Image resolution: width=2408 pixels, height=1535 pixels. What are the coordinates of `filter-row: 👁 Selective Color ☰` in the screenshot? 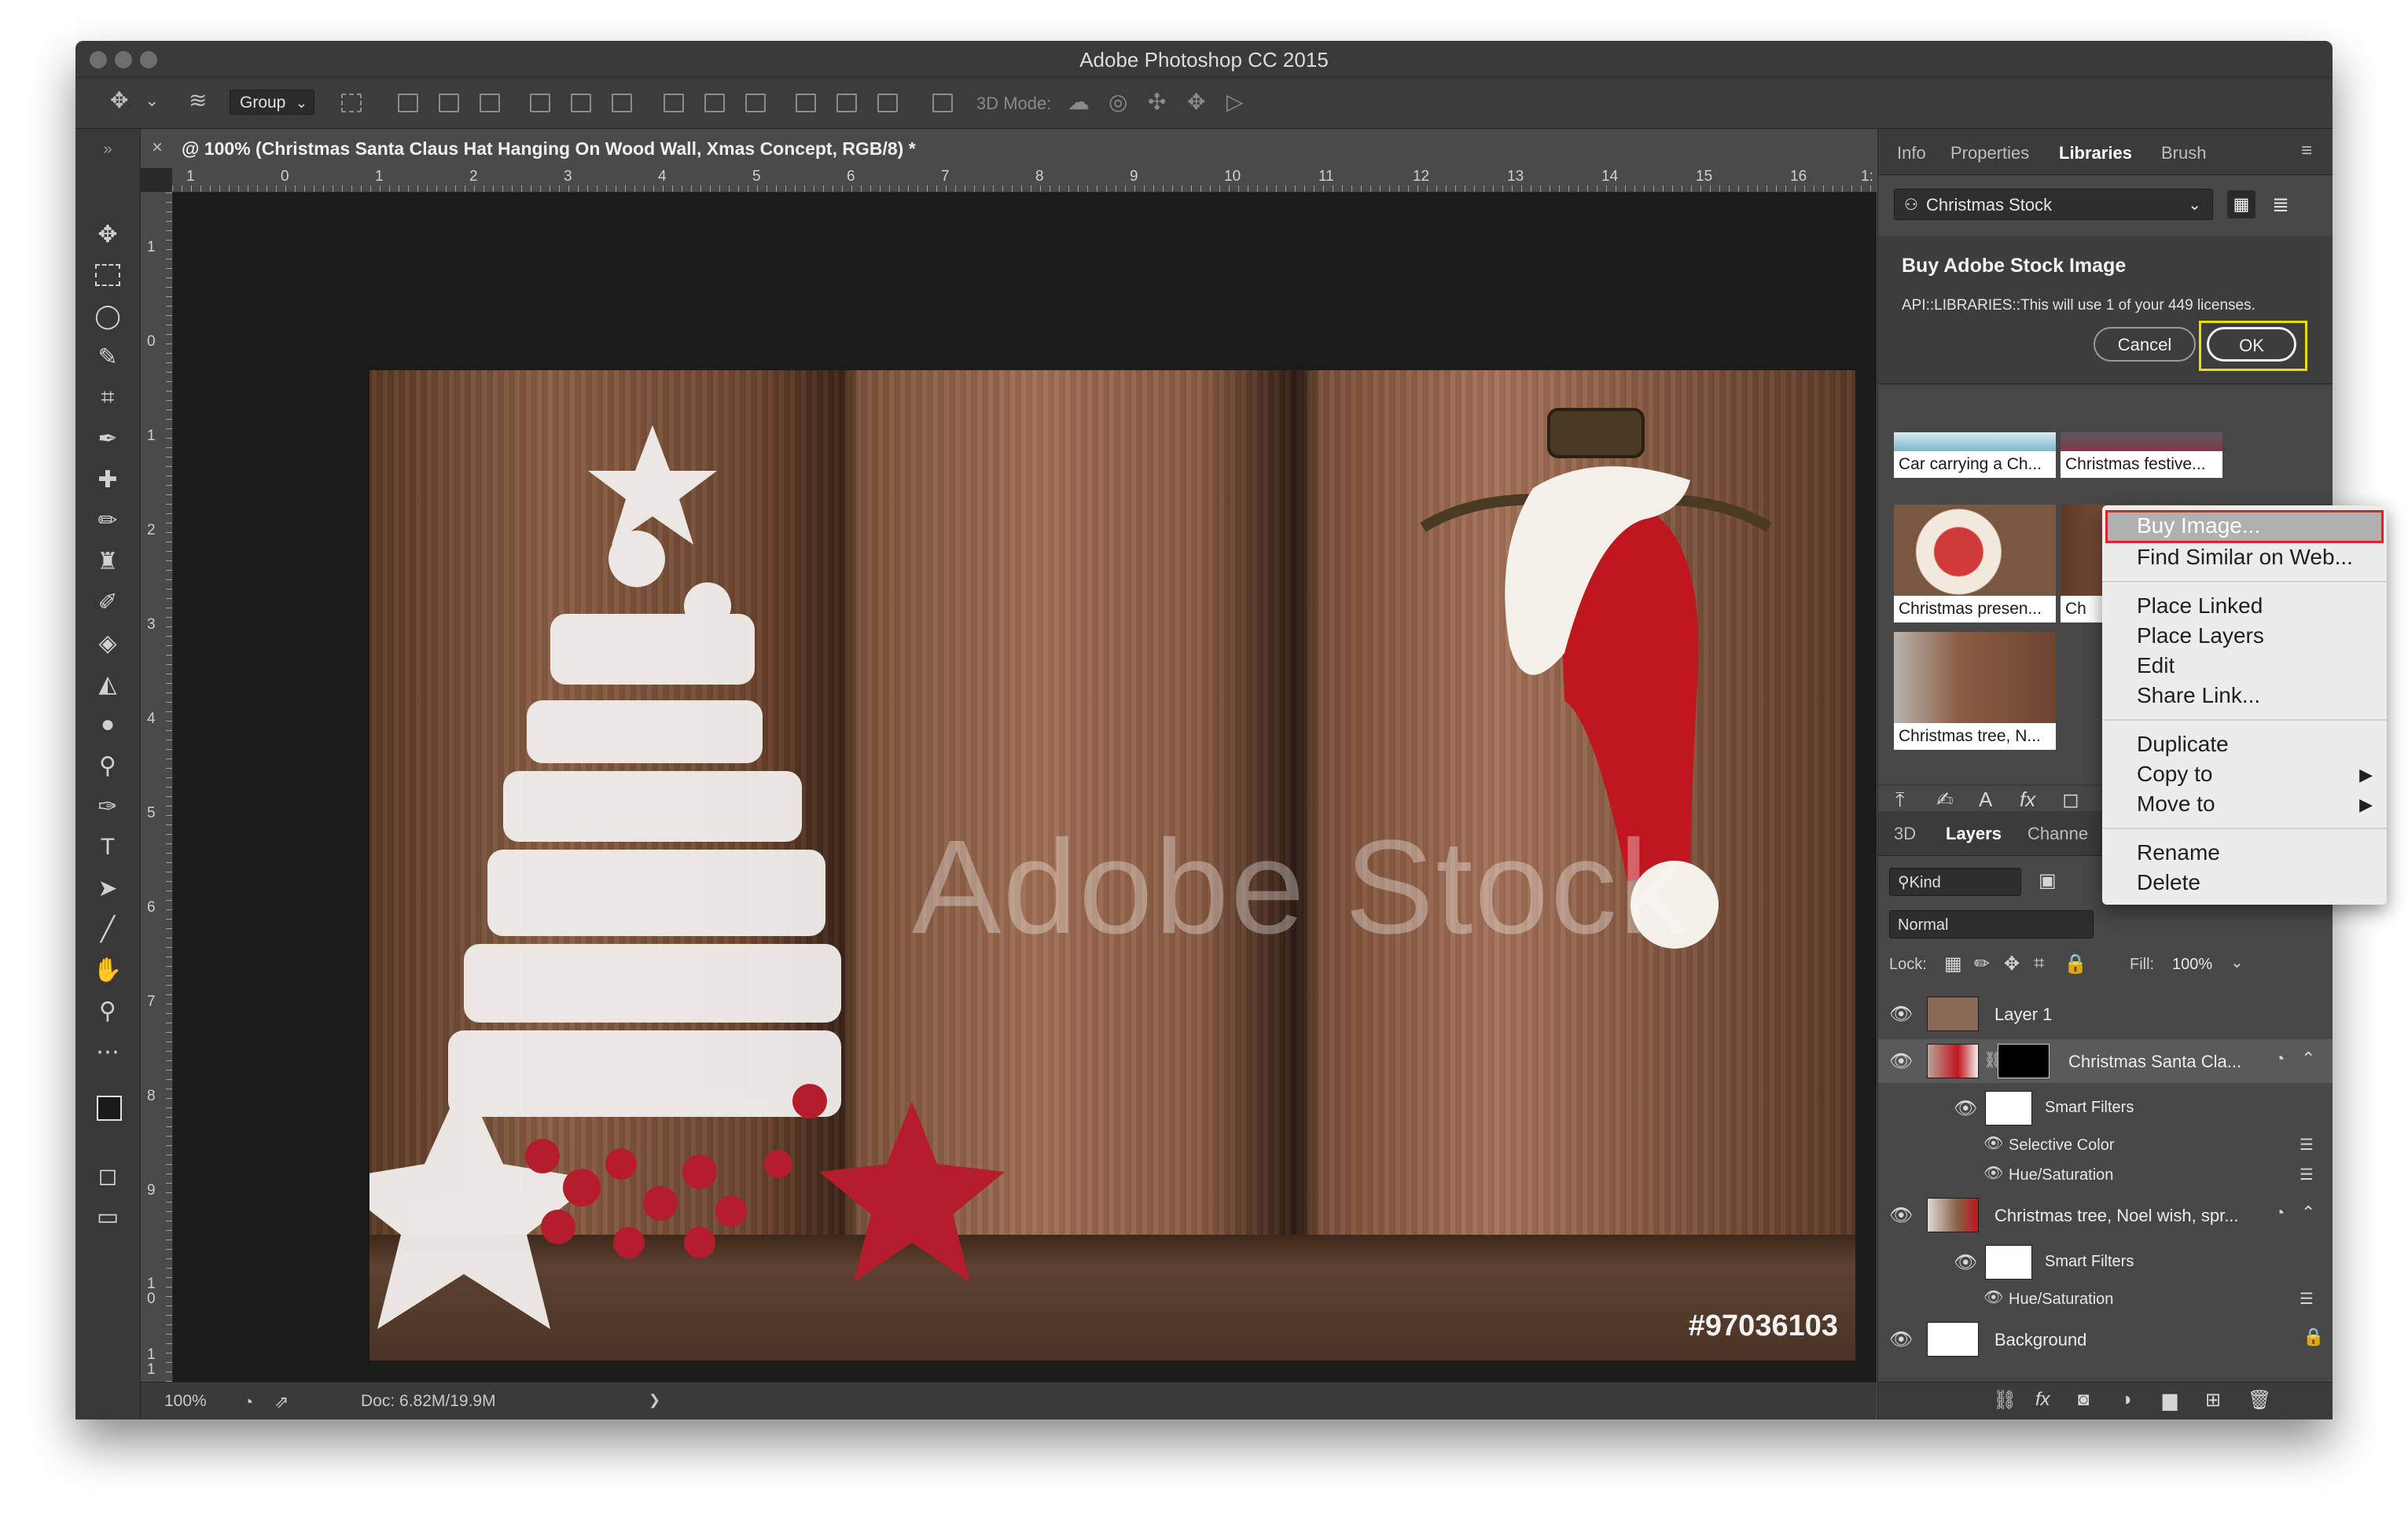 It's located at (2105, 1145).